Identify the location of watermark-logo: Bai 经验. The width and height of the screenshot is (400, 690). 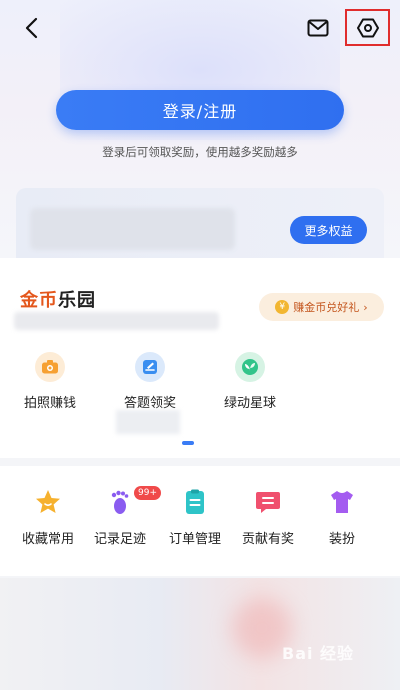
(318, 653).